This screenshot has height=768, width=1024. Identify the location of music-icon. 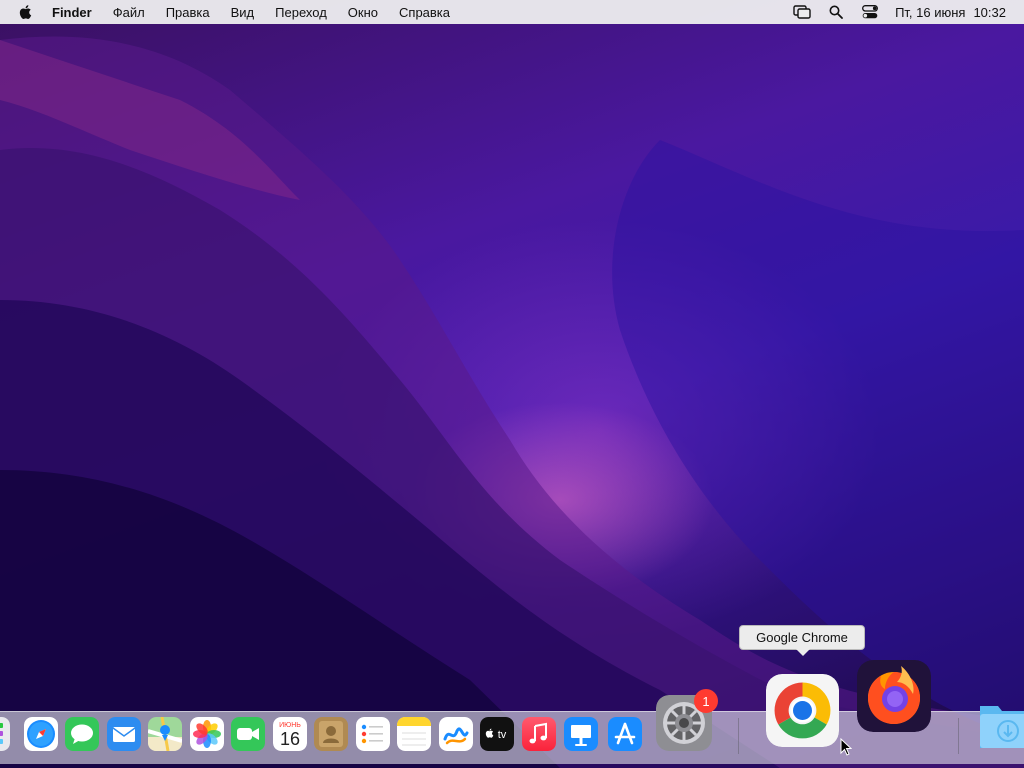
(539, 734).